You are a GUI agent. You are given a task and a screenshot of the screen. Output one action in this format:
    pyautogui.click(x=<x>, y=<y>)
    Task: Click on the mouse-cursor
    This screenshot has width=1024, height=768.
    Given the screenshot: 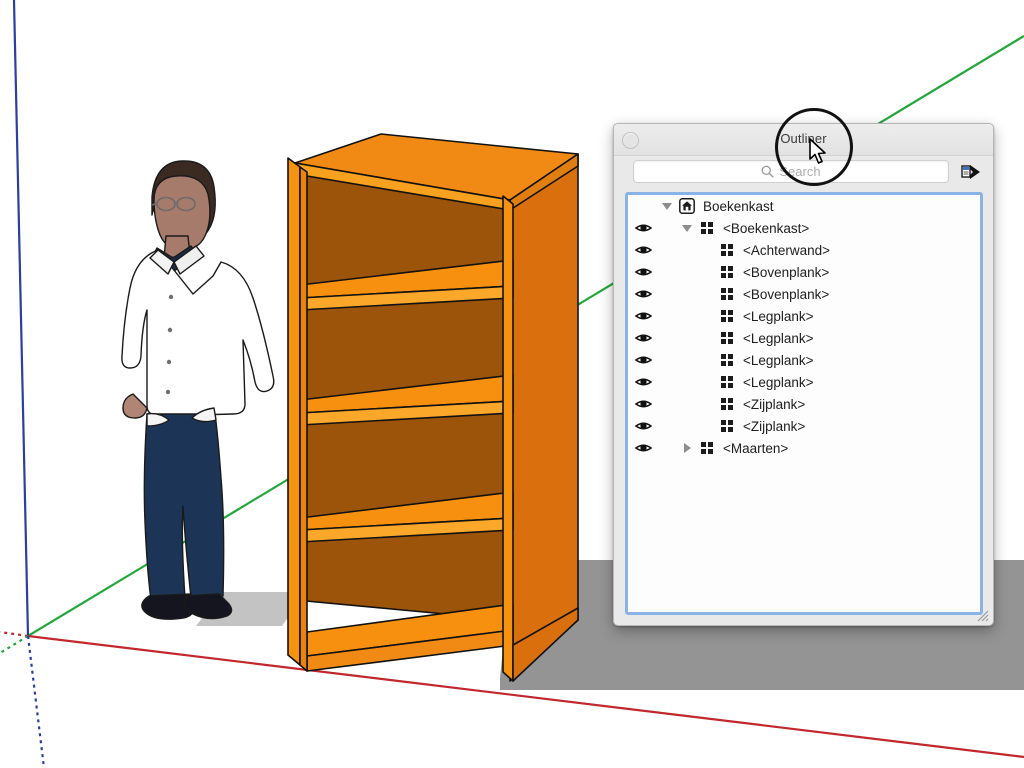 What is the action you would take?
    pyautogui.click(x=817, y=151)
    